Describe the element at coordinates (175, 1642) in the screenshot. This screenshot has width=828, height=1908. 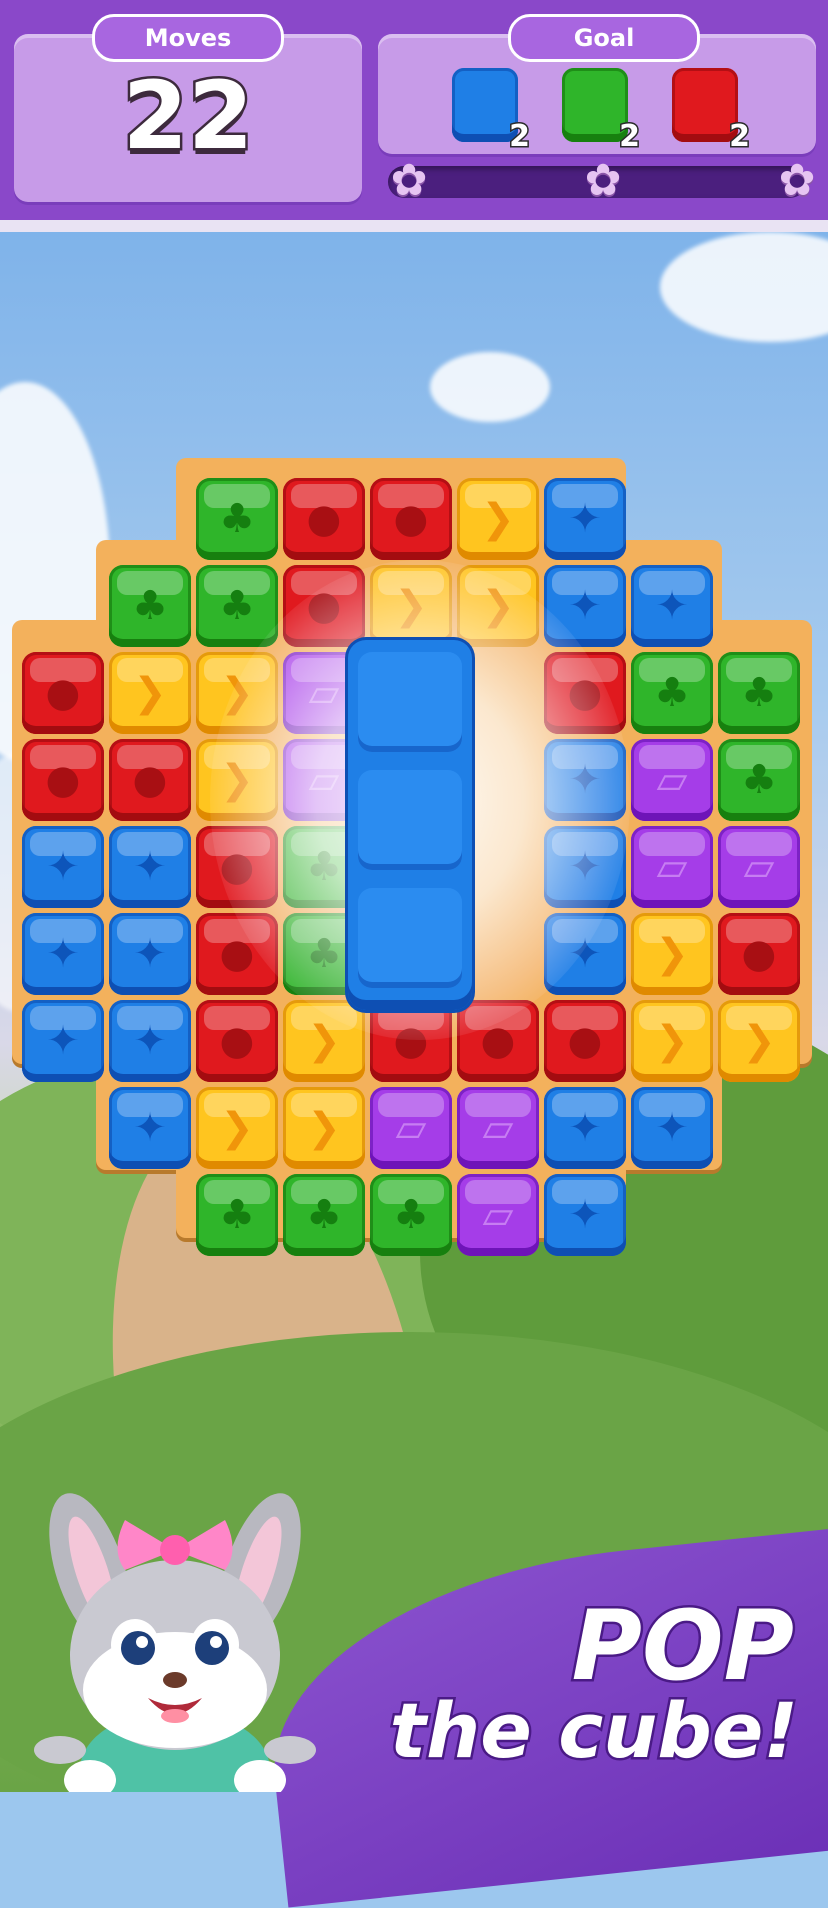
I see `bunny-mascot` at that location.